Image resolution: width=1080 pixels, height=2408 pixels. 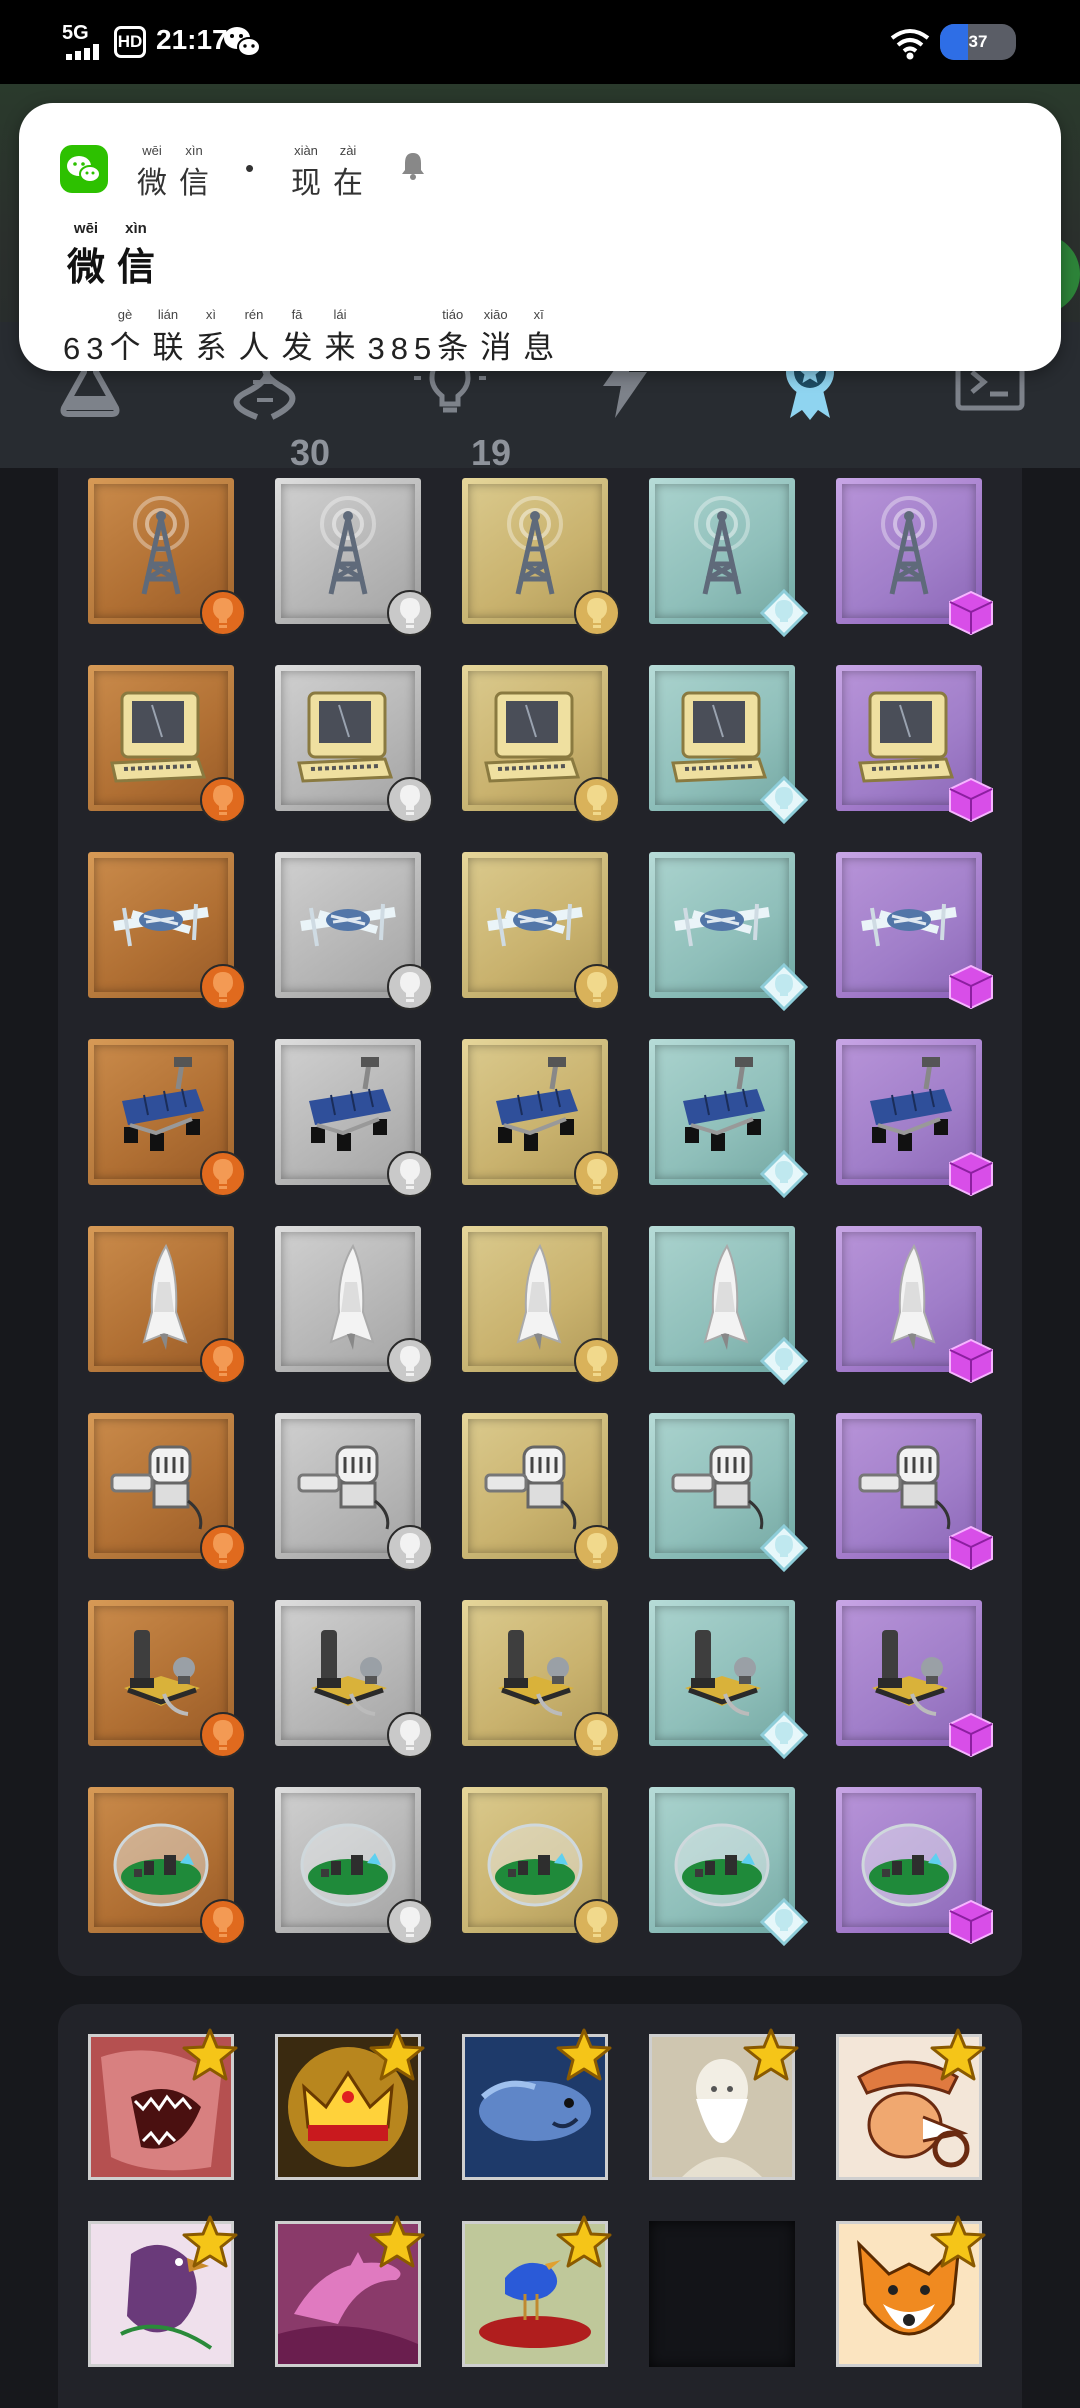 I want to click on computer-amethyst-card, so click(x=914, y=744).